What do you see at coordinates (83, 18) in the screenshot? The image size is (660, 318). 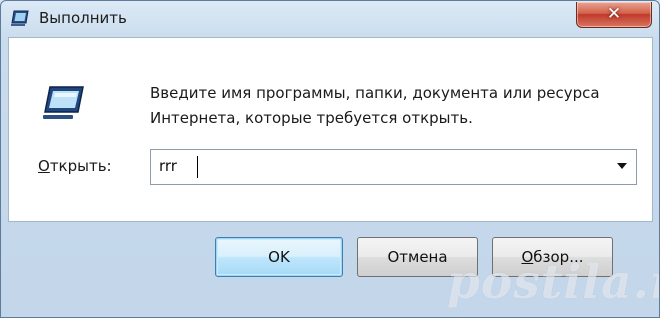 I see `window-title: Выполнить` at bounding box center [83, 18].